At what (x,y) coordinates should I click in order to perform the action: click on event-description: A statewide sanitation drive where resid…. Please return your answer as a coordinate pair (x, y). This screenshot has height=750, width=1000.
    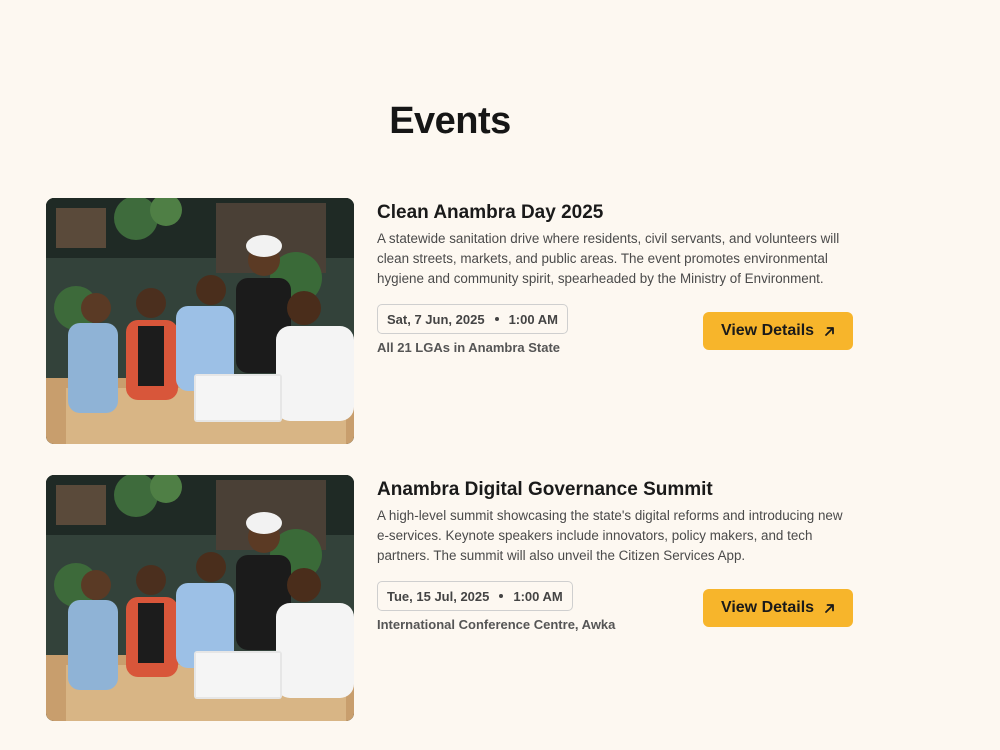
    Looking at the image, I should click on (608, 258).